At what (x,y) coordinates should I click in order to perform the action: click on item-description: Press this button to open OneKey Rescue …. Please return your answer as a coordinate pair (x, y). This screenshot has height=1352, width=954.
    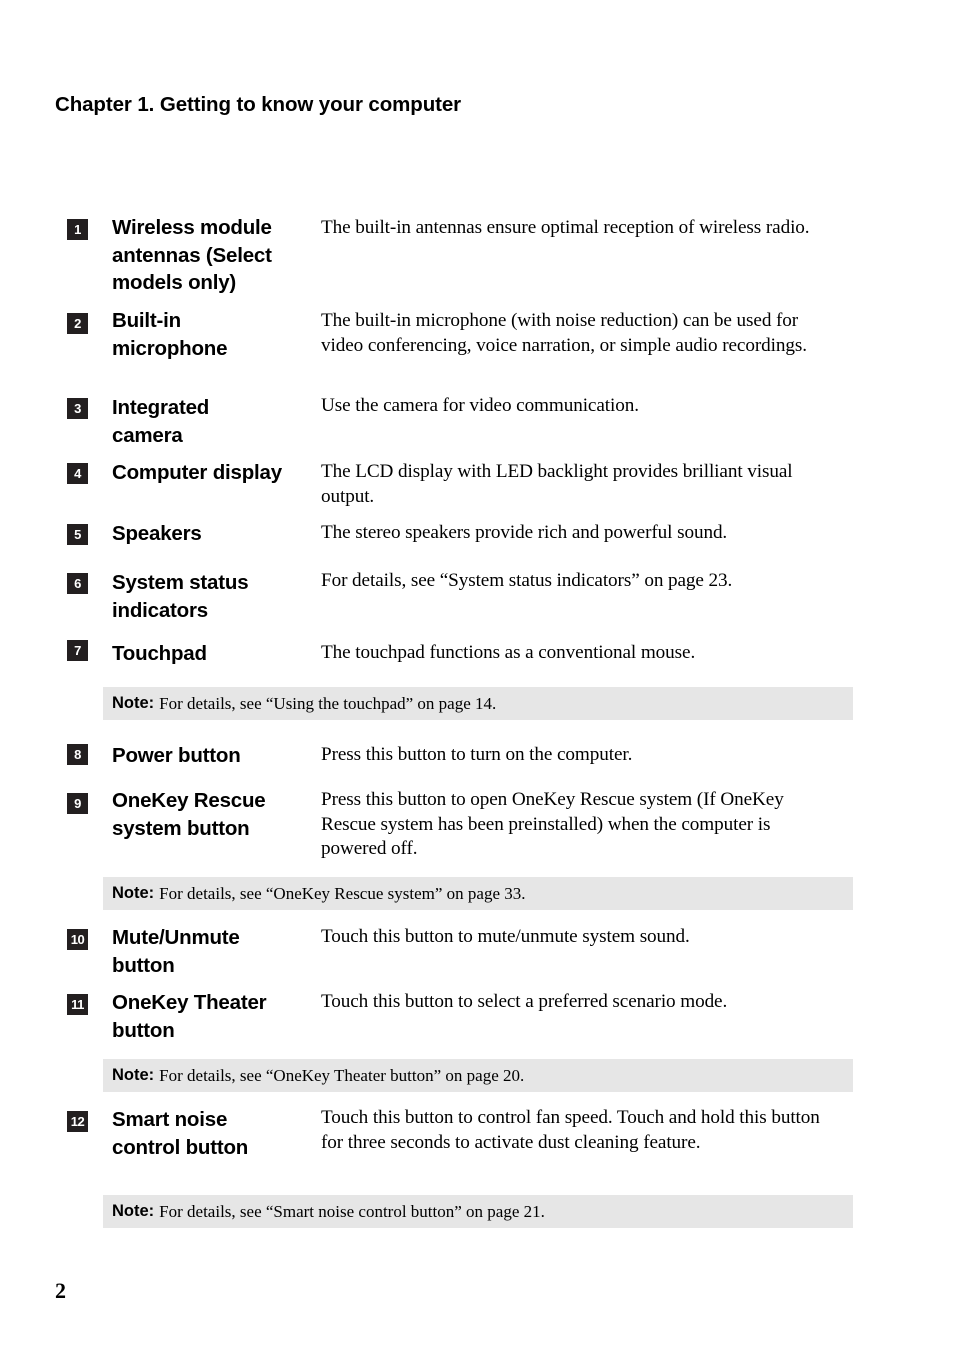
    Looking at the image, I should click on (552, 824).